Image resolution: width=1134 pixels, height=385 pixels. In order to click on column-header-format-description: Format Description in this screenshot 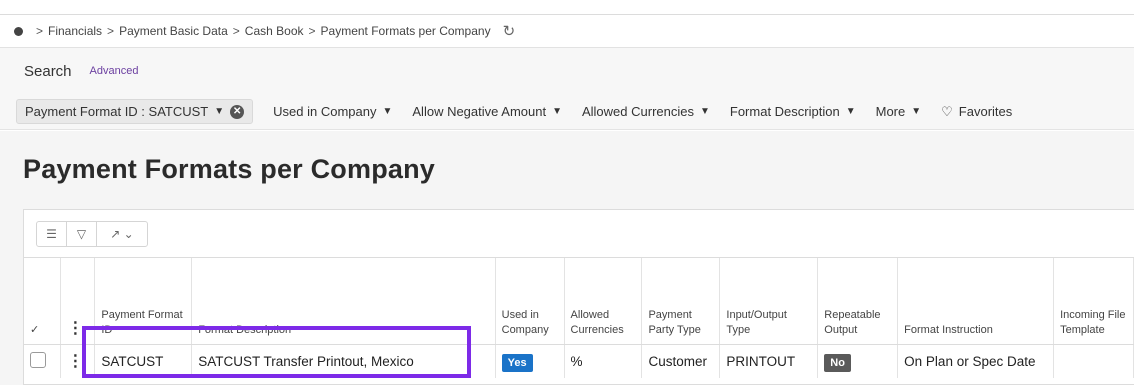, I will do `click(343, 301)`.